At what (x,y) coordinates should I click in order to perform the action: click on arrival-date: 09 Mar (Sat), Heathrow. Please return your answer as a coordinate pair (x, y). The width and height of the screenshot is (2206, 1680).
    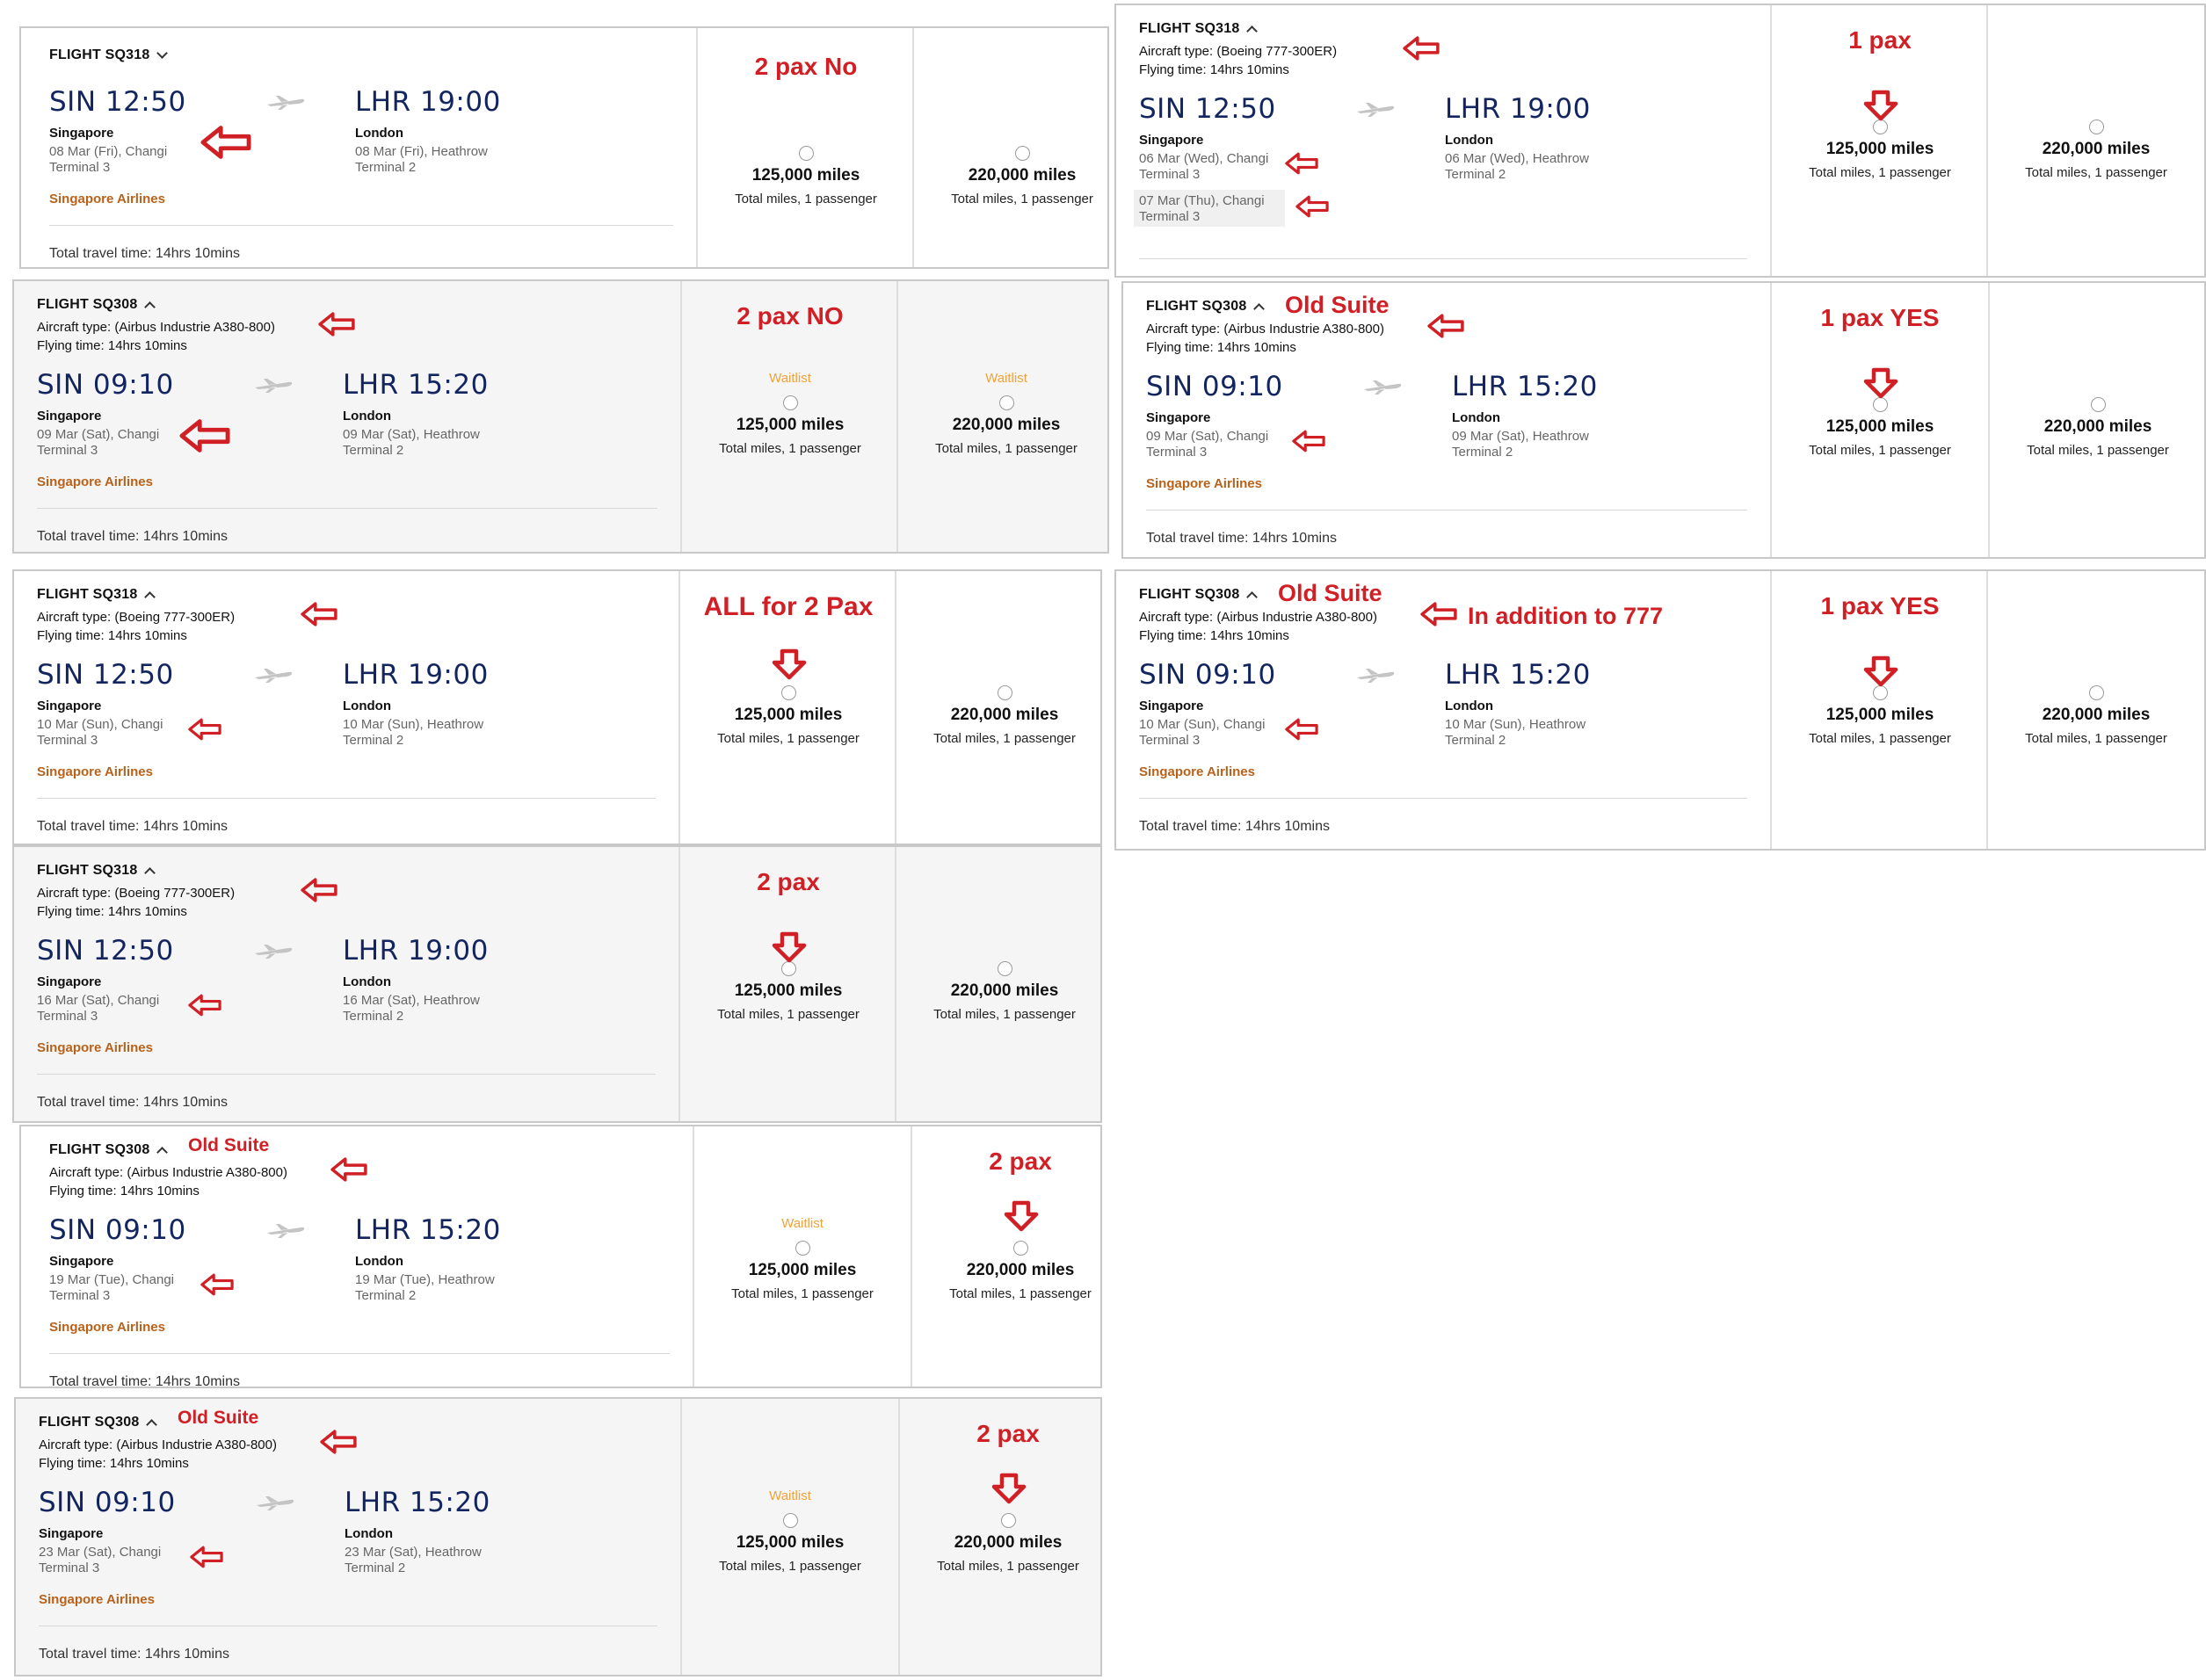
    Looking at the image, I should click on (1520, 436).